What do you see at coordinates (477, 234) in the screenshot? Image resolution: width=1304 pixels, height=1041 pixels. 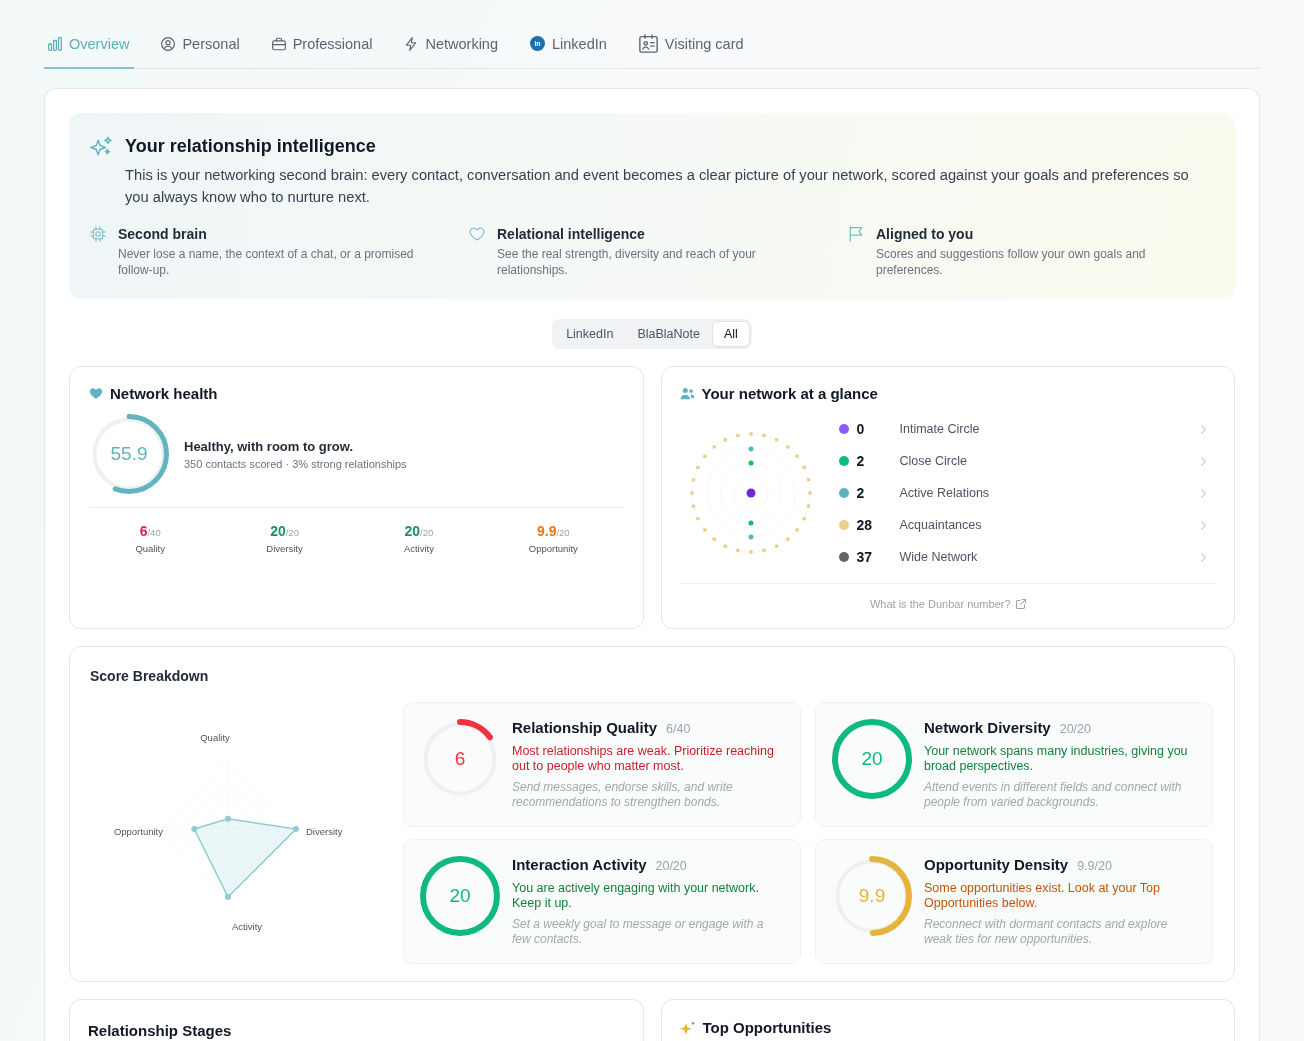 I see `heart-outline-icon` at bounding box center [477, 234].